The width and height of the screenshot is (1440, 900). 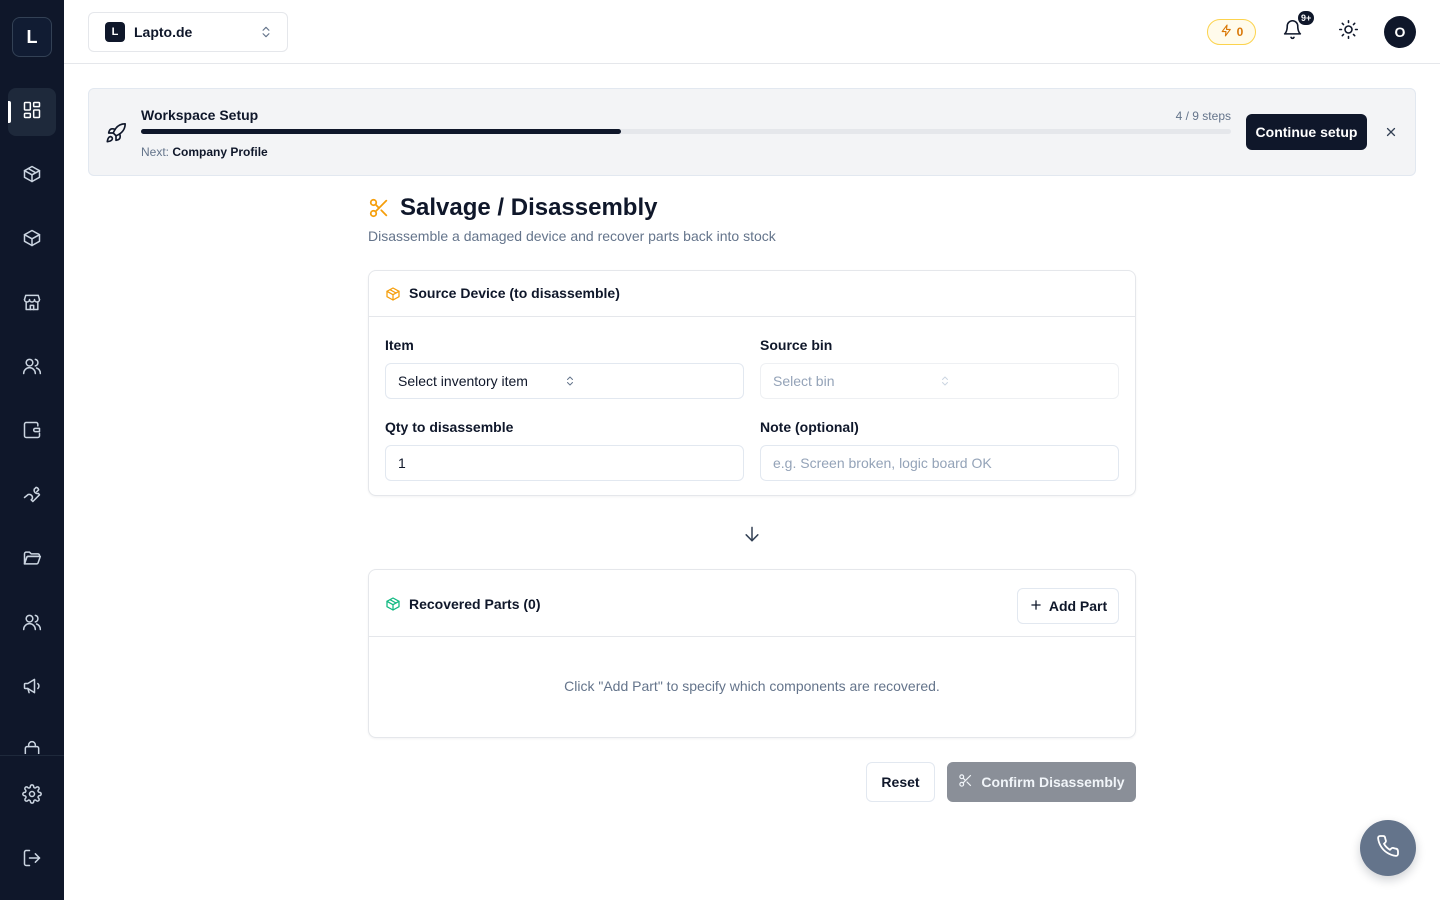 I want to click on sidebar-item-customers, so click(x=32, y=368).